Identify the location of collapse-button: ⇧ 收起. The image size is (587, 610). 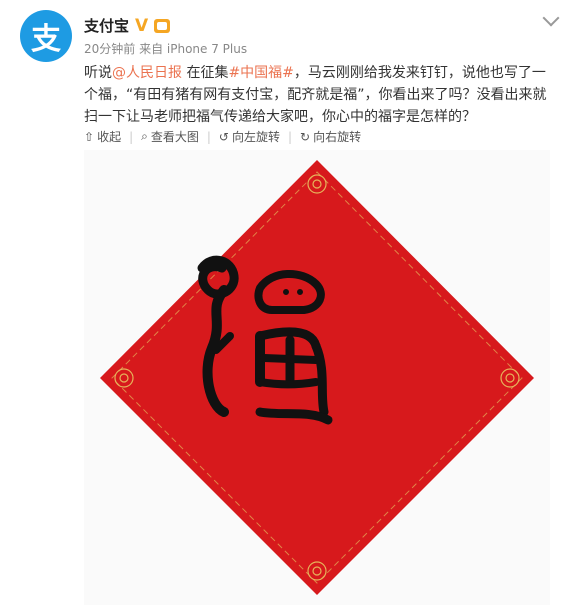
(102, 136).